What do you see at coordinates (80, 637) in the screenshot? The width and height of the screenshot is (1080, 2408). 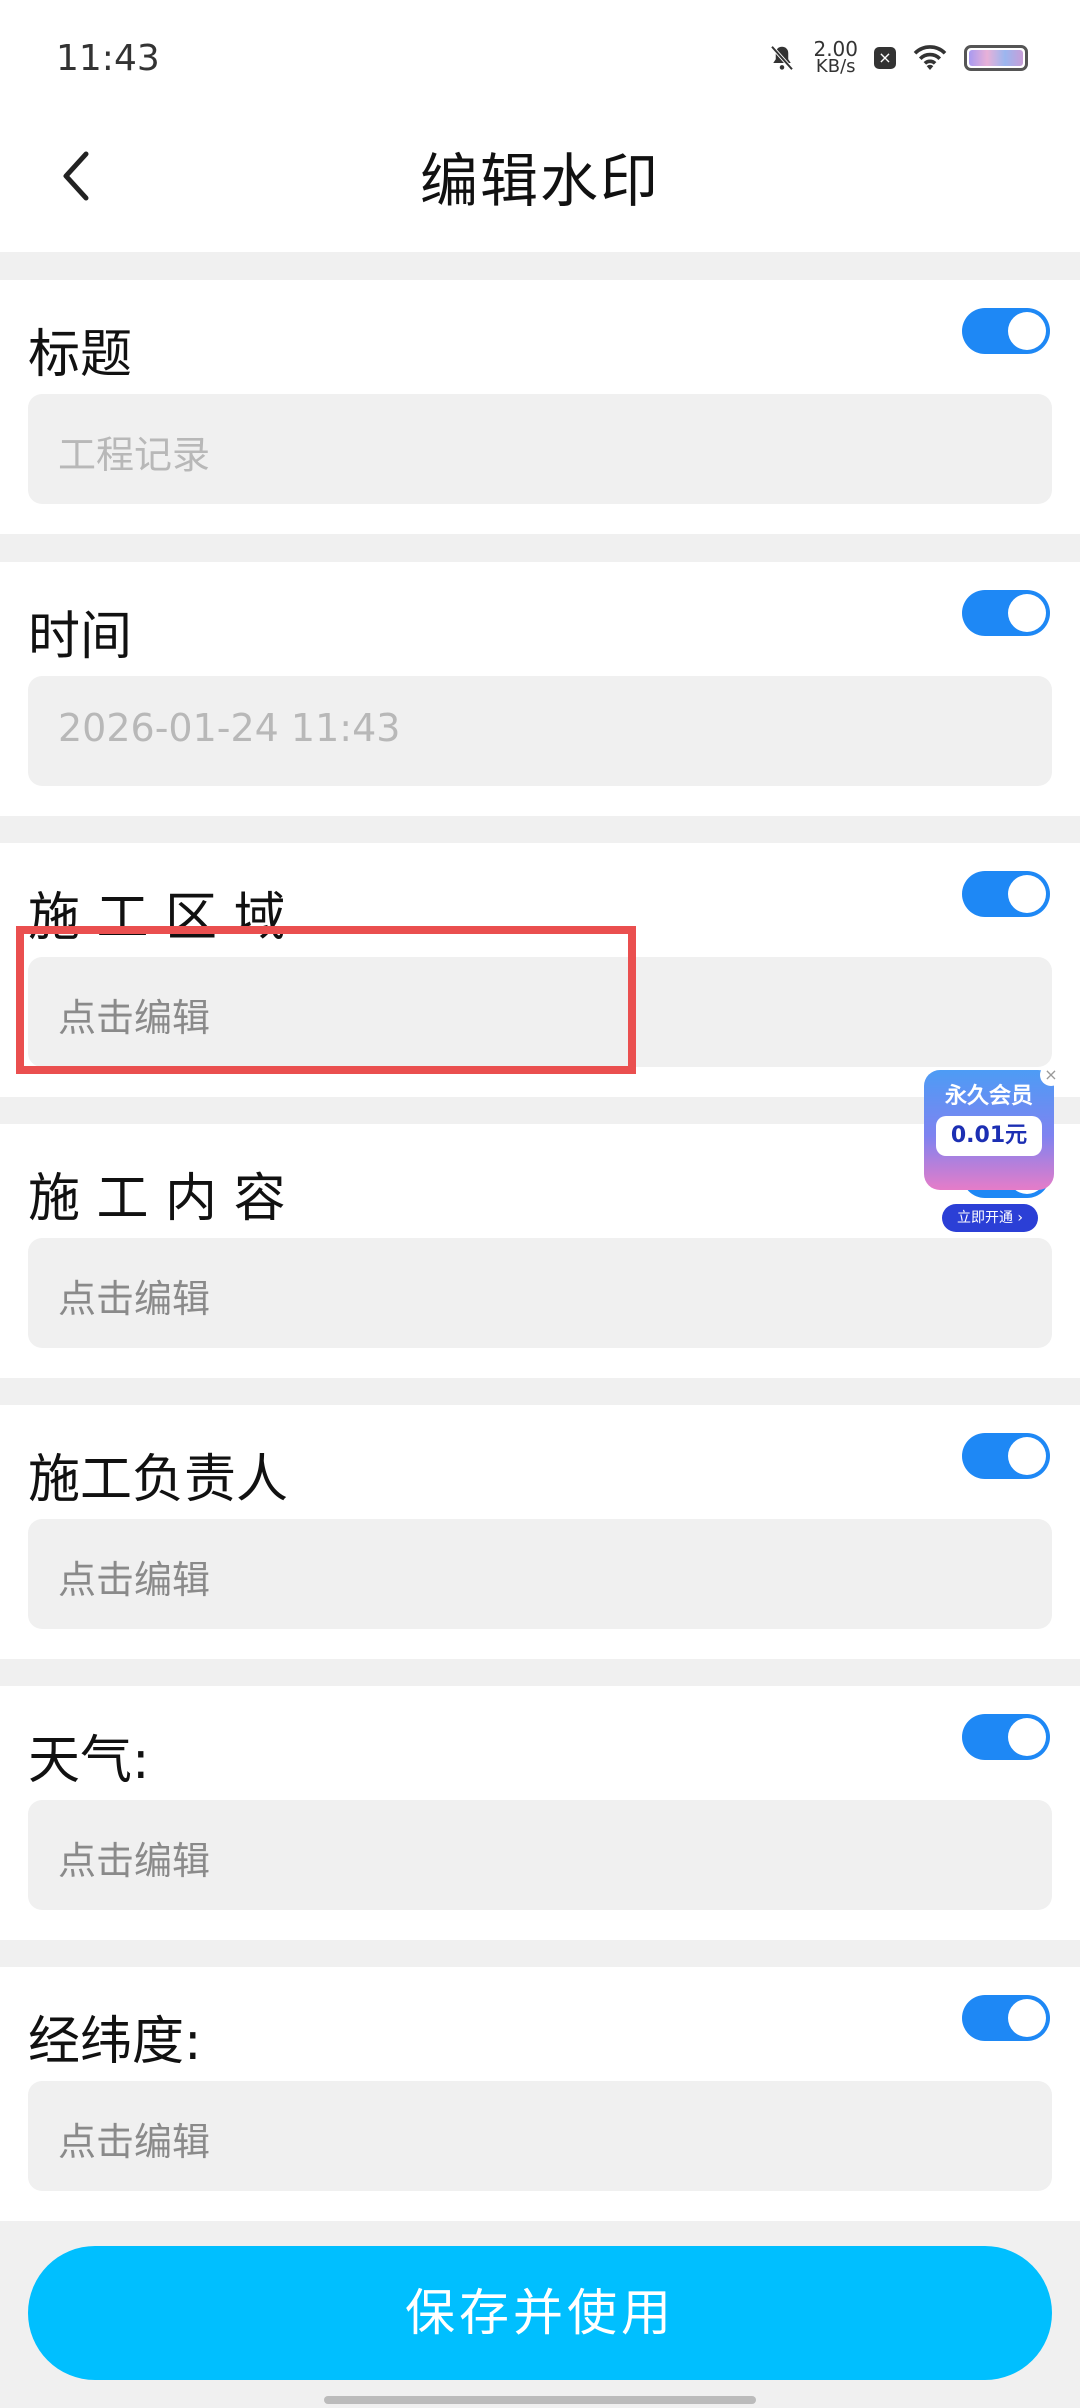 I see `field-label: 时间` at bounding box center [80, 637].